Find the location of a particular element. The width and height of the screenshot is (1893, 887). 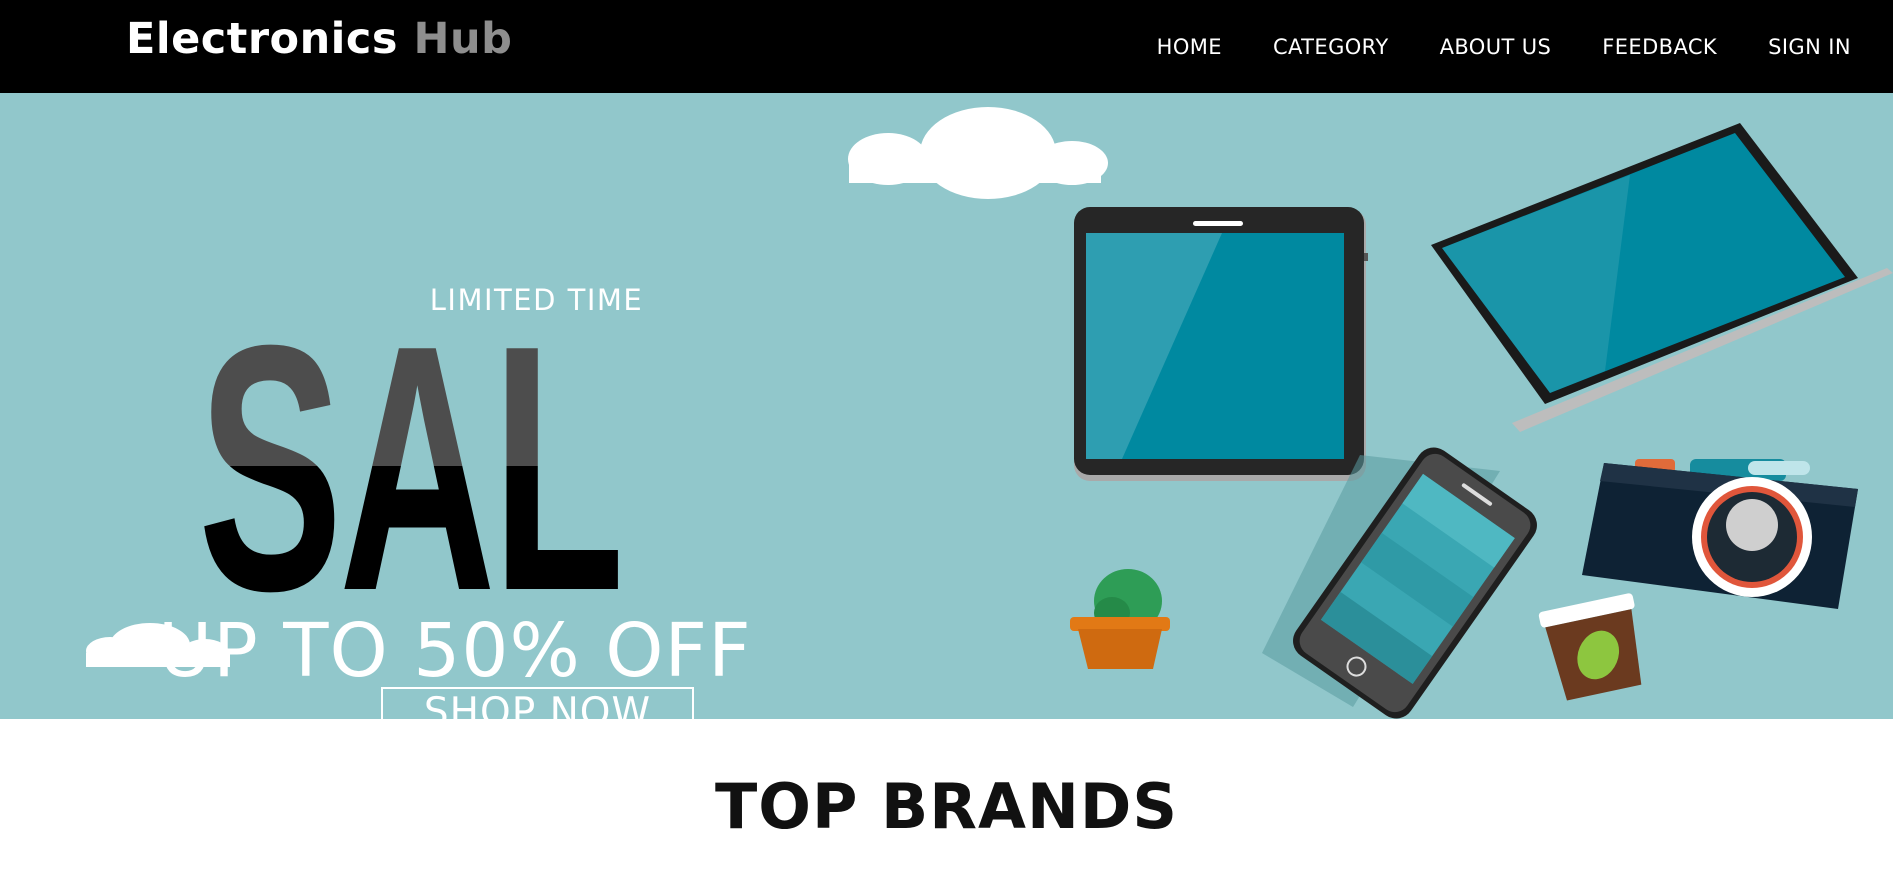

shop-now-button: SHOP NOW is located at coordinates (537, 703).